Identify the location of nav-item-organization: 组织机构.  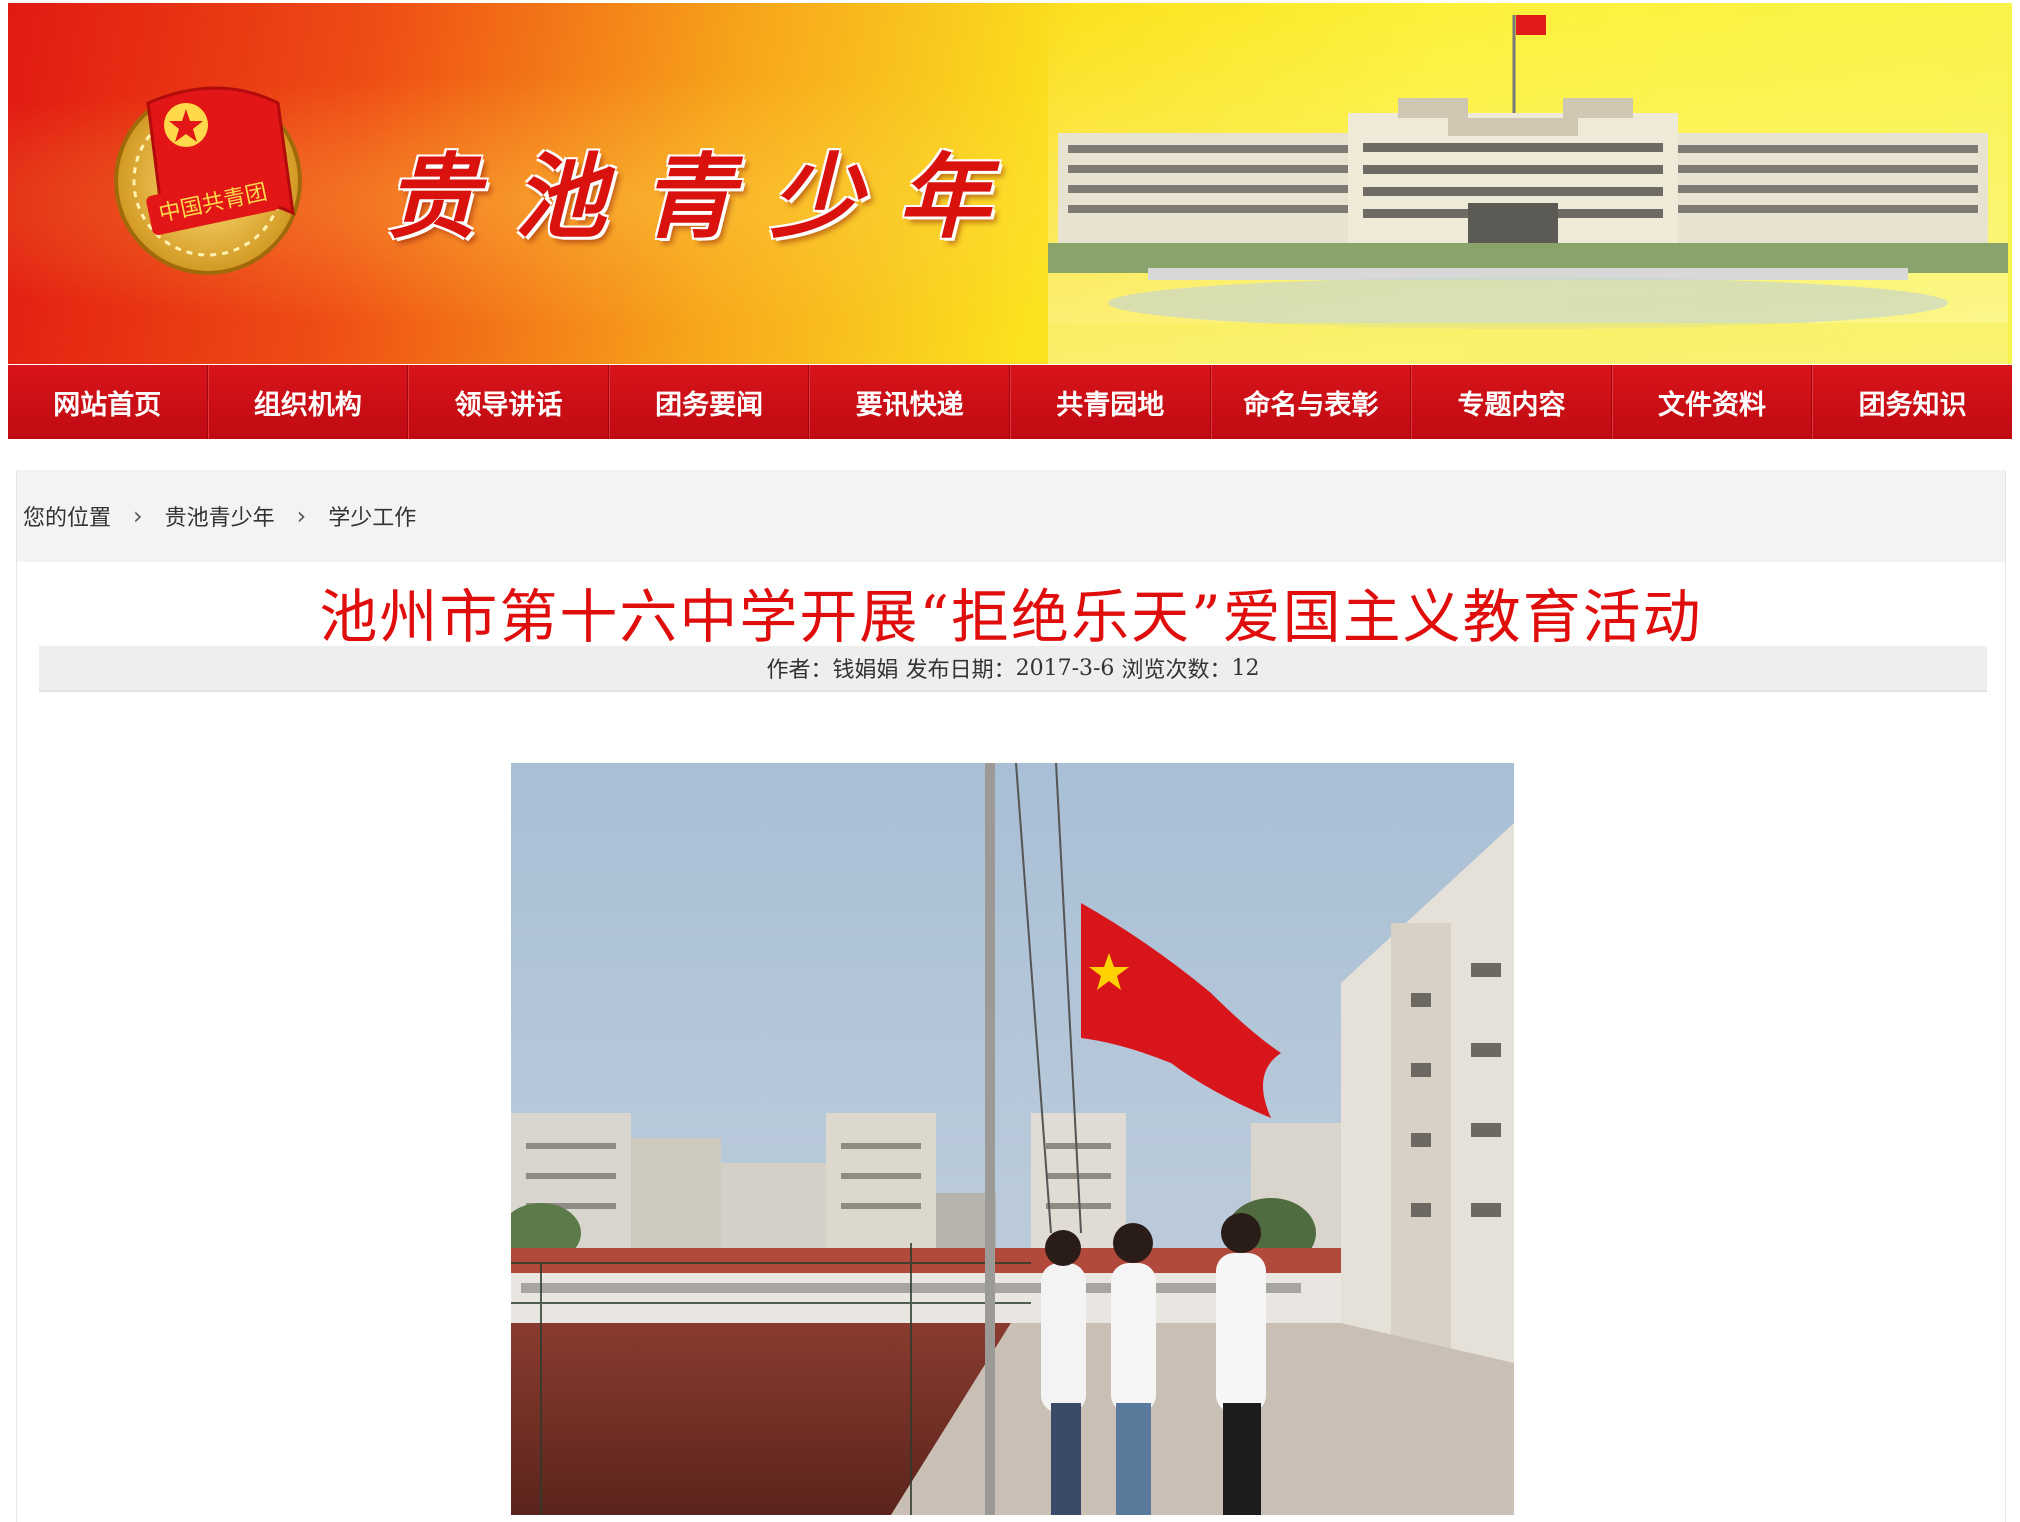
(308, 402).